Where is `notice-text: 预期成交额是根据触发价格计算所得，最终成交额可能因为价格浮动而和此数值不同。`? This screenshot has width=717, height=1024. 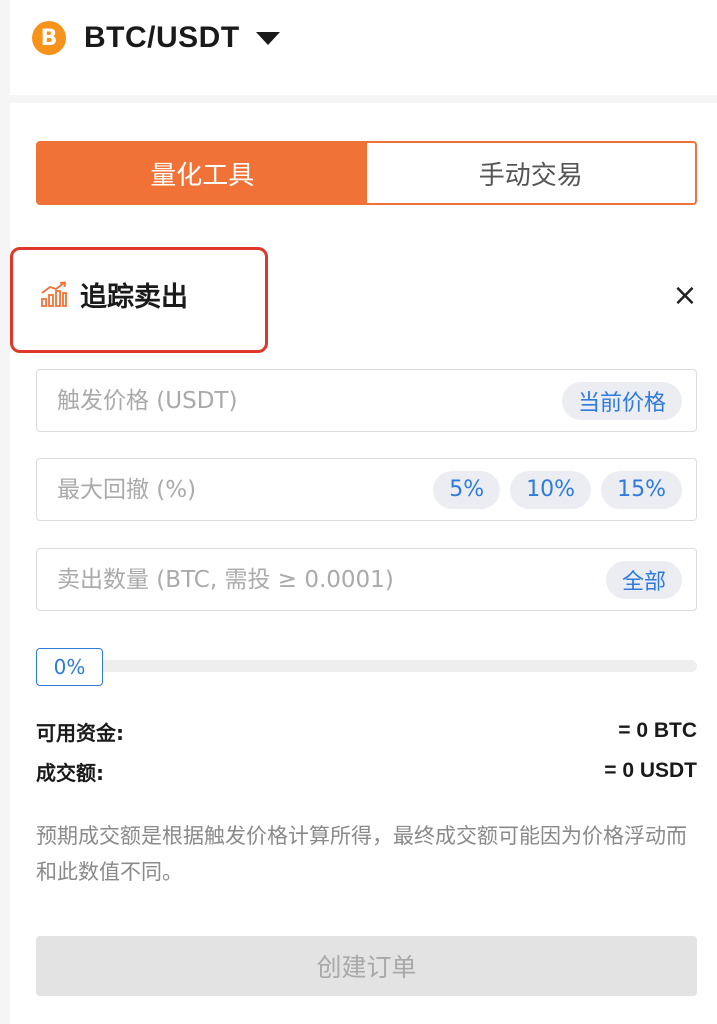 notice-text: 预期成交额是根据触发价格计算所得，最终成交额可能因为价格浮动而和此数值不同。 is located at coordinates (361, 854).